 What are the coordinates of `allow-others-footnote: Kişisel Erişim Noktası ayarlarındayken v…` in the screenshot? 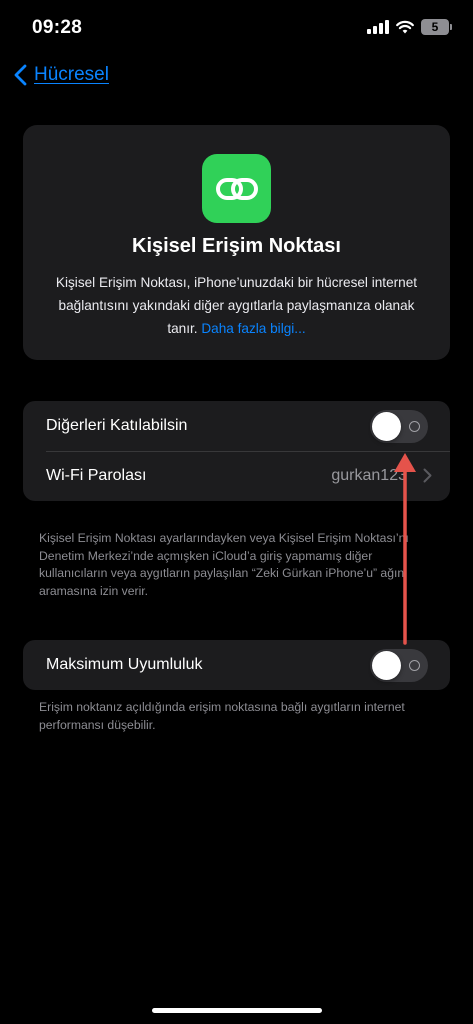 It's located at (224, 564).